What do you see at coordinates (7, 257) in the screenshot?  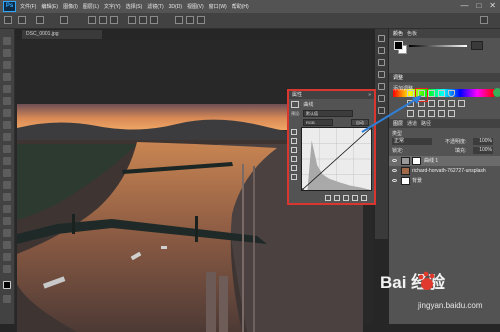 I see `hand-tool-icon` at bounding box center [7, 257].